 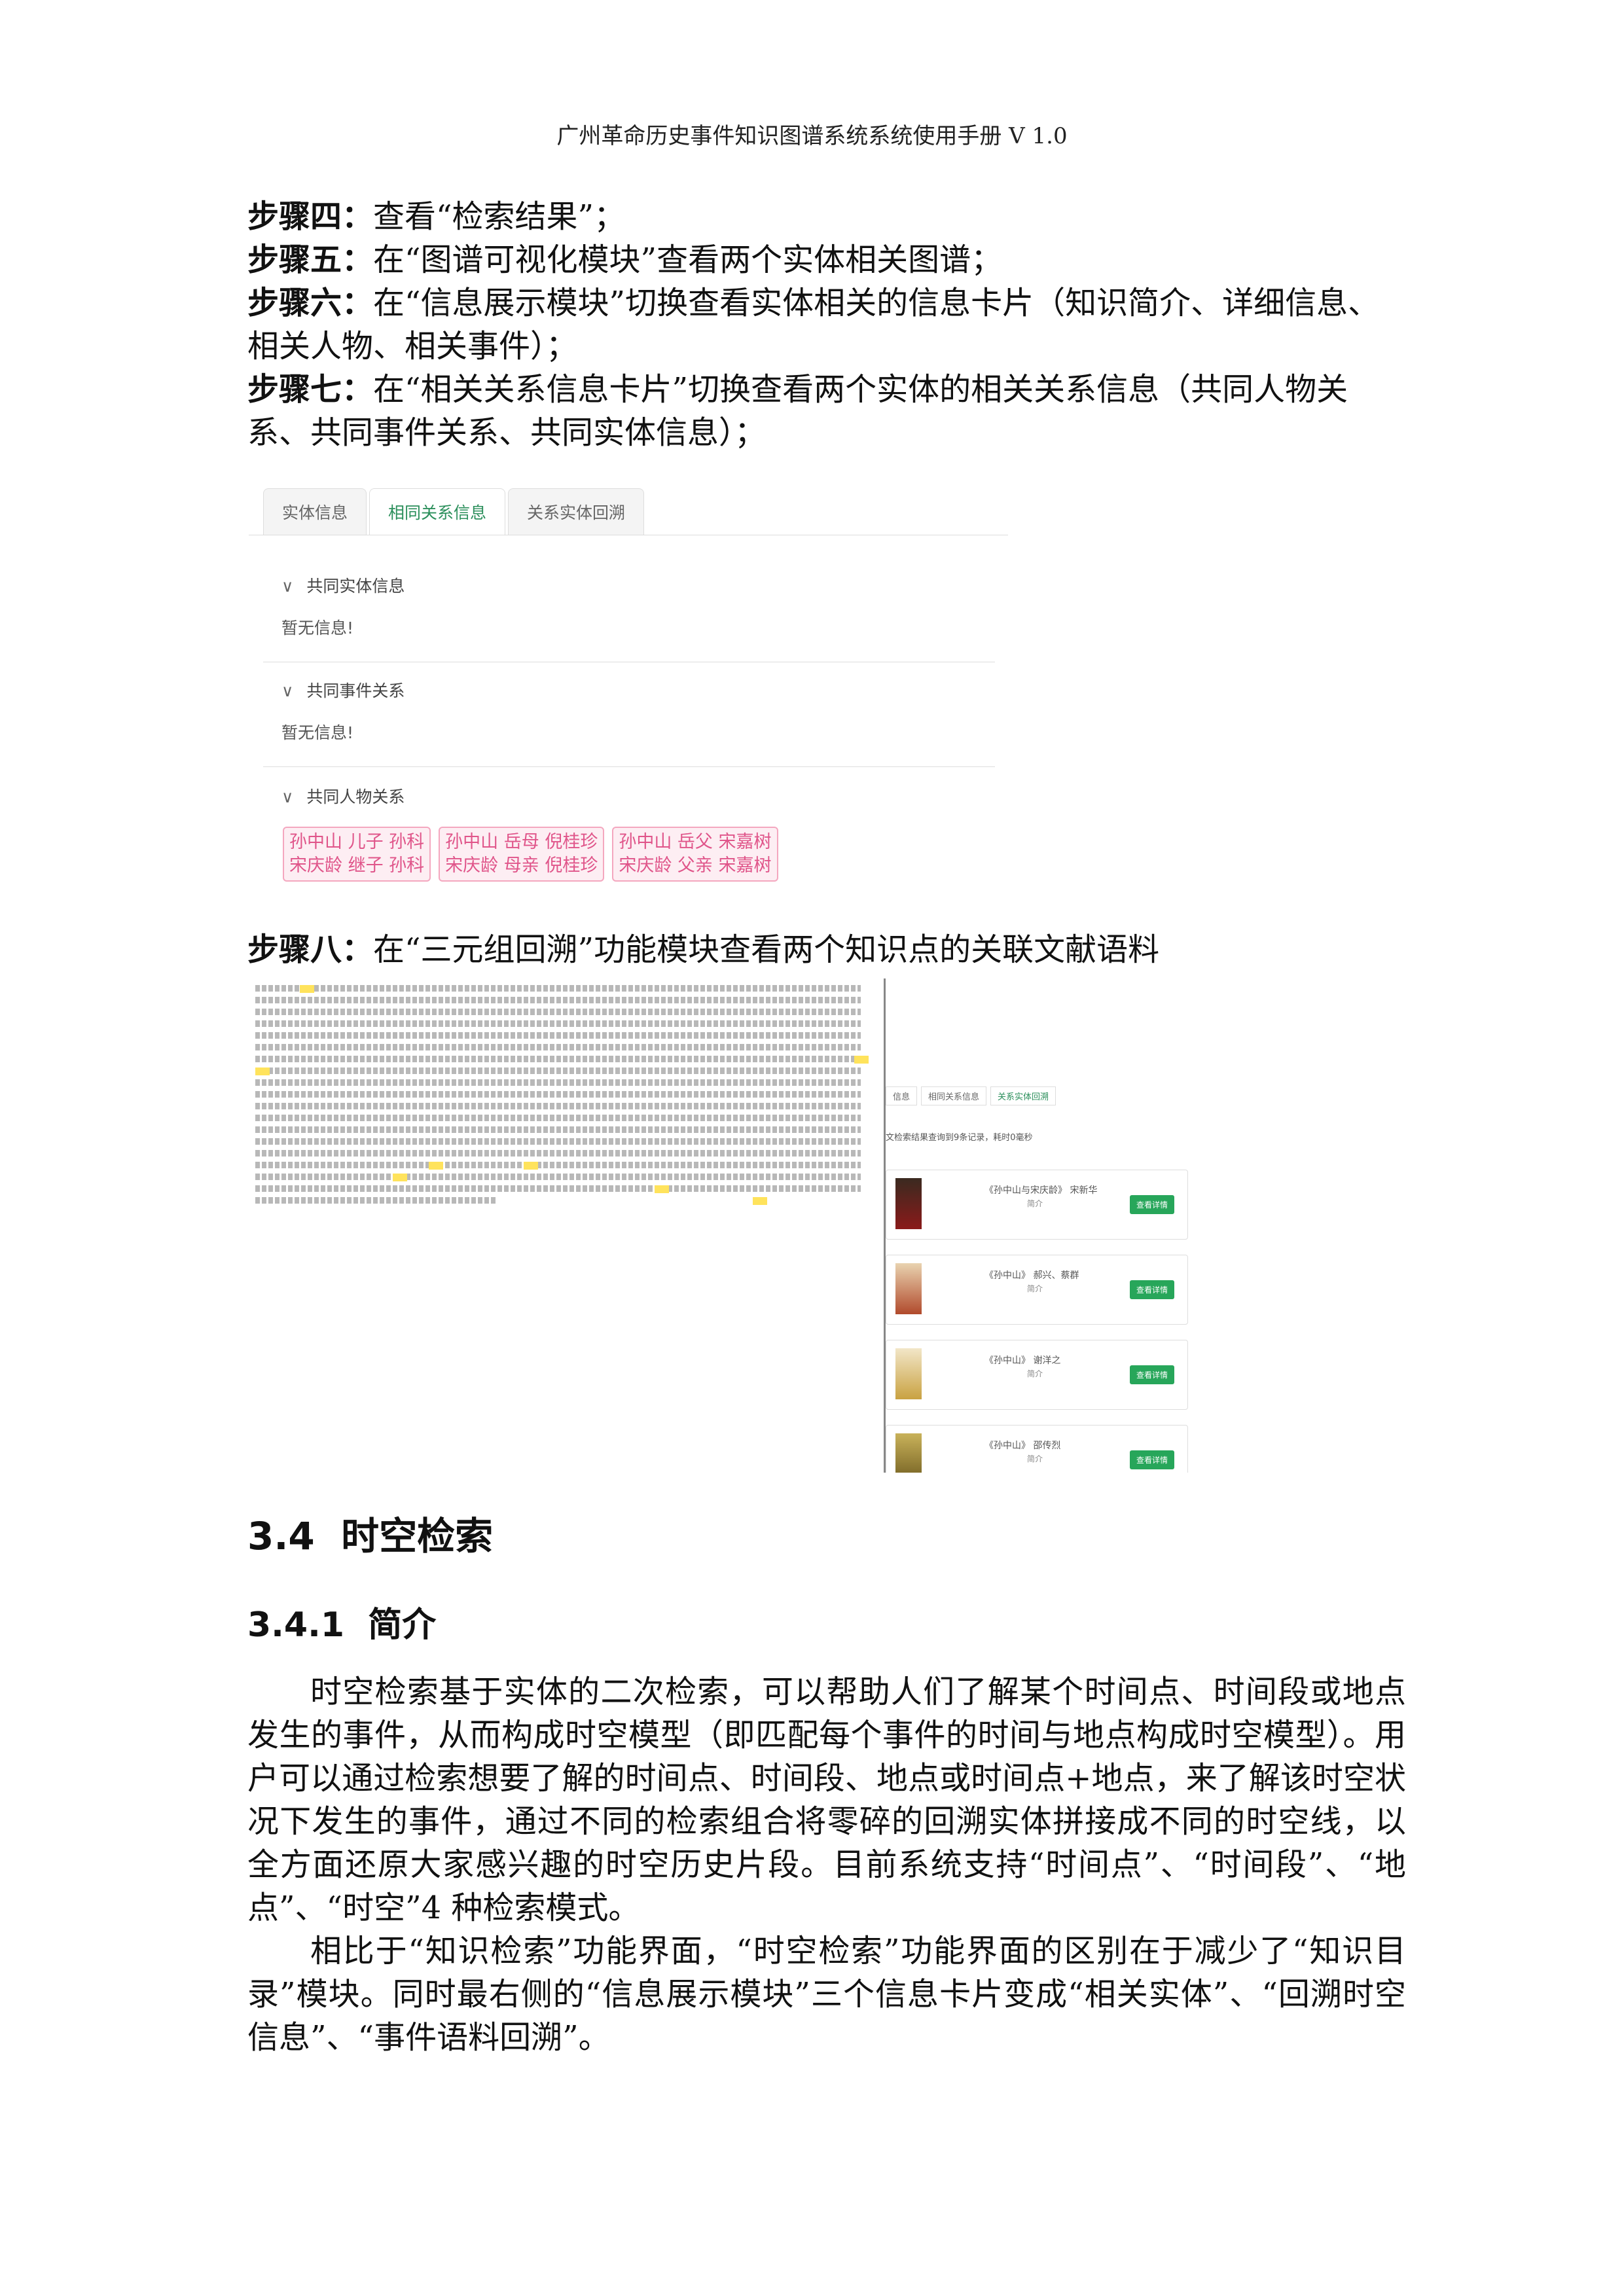 What do you see at coordinates (812, 136) in the screenshot?
I see `page-header: 广州革命历史事件知识图谱系统系统使用手册 V 1.0` at bounding box center [812, 136].